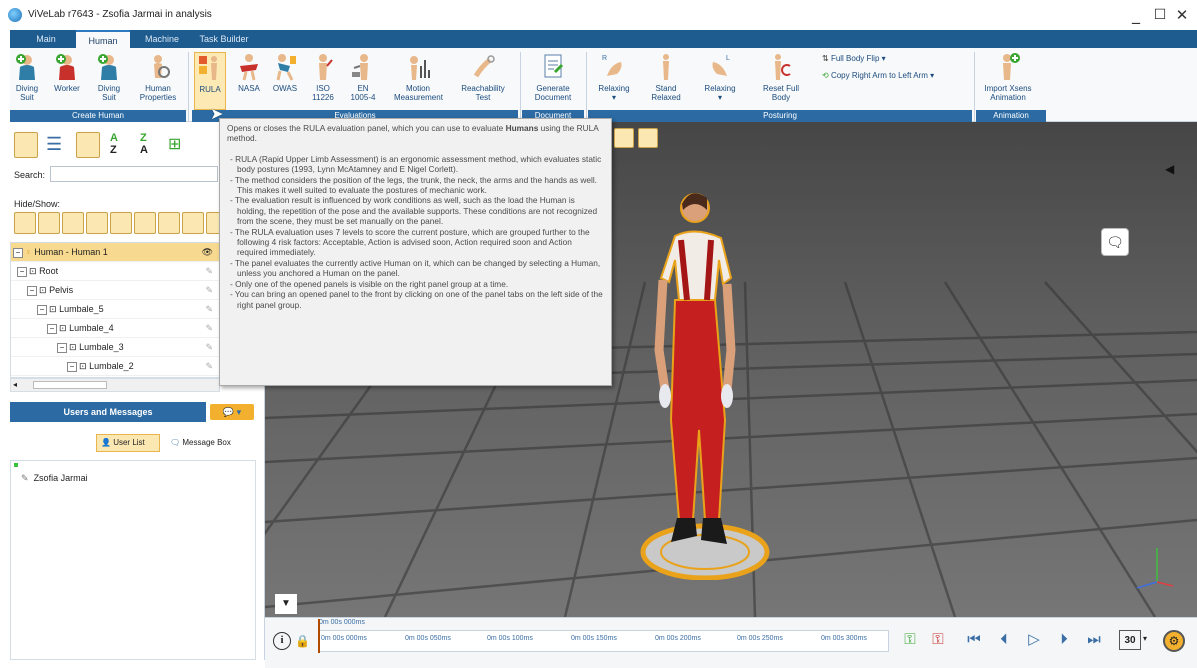 This screenshot has width=1197, height=668. Describe the element at coordinates (210, 81) in the screenshot. I see `rula-button: RULA` at that location.